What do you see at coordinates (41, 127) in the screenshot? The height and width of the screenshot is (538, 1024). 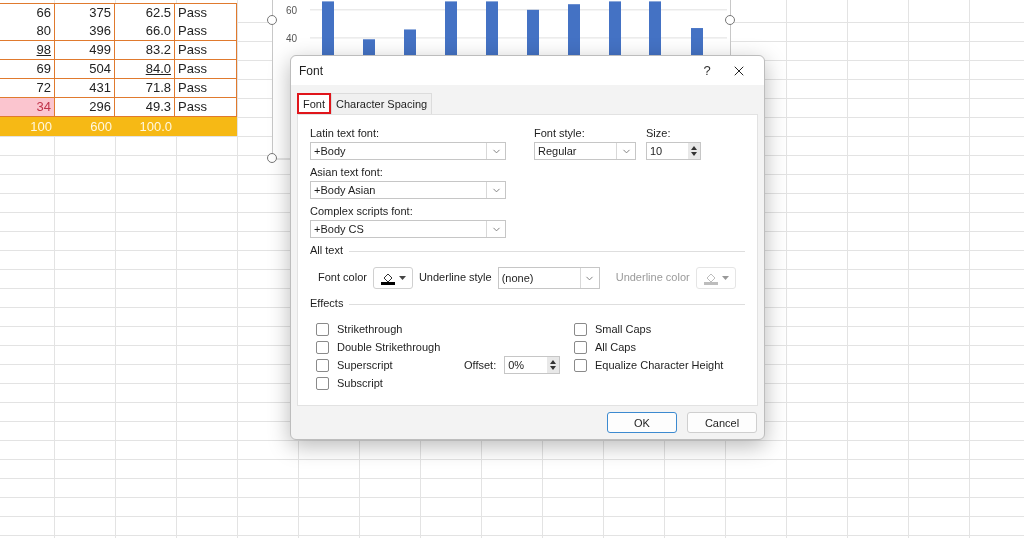 I see `total-cell-text: 100` at bounding box center [41, 127].